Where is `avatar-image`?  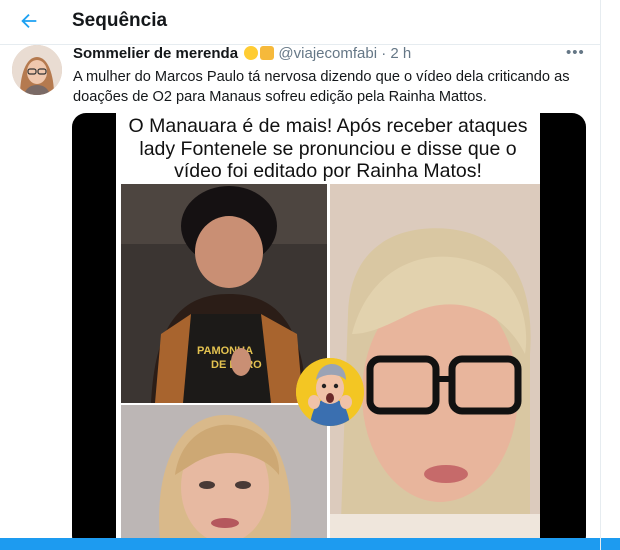 avatar-image is located at coordinates (37, 70).